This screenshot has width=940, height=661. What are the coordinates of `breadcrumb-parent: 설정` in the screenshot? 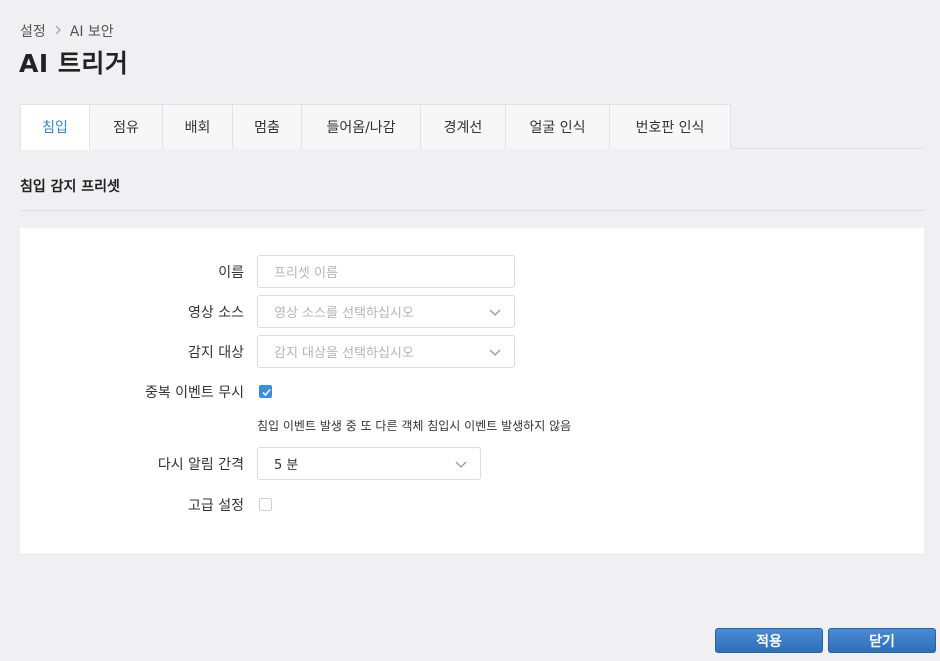 It's located at (33, 31).